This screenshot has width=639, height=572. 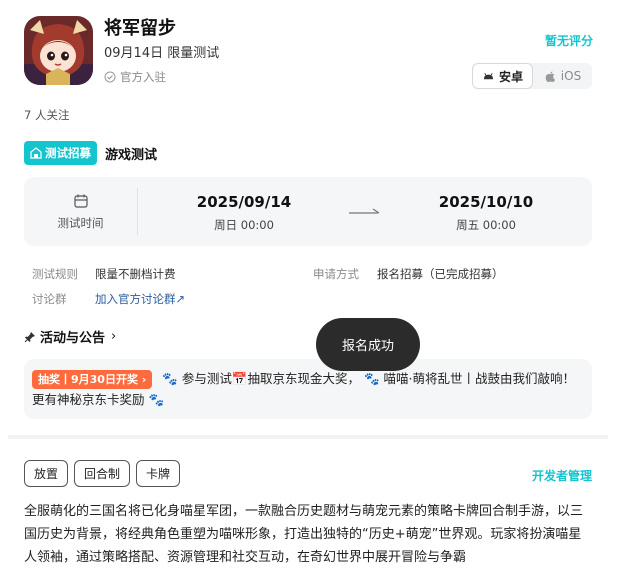 What do you see at coordinates (368, 344) in the screenshot?
I see `toast-message: 报名成功` at bounding box center [368, 344].